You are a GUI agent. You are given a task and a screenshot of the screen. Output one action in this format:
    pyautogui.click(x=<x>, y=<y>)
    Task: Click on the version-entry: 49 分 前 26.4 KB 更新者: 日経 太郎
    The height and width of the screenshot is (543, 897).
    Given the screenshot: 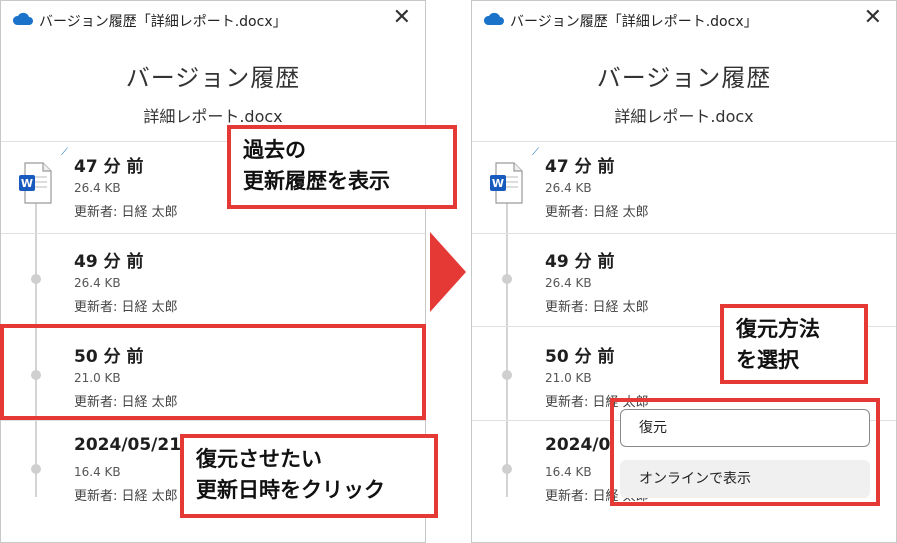 What is the action you would take?
    pyautogui.click(x=213, y=286)
    